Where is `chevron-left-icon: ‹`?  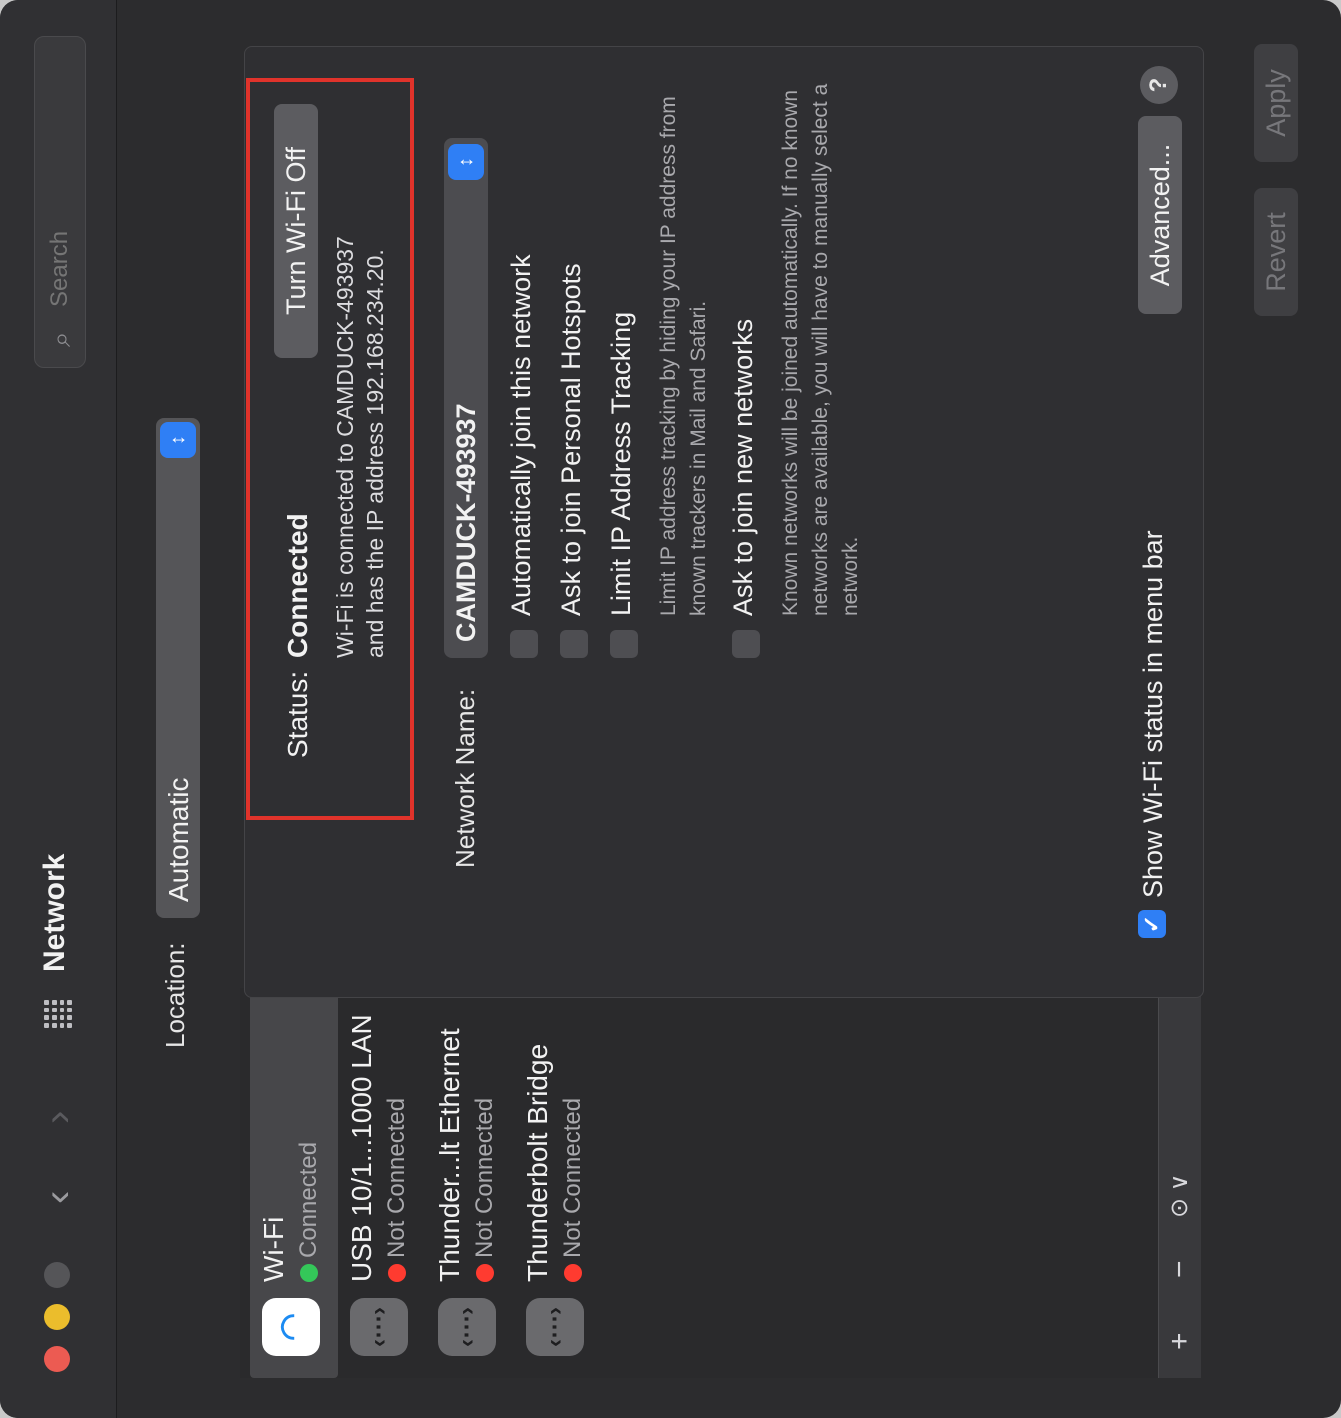 chevron-left-icon: ‹ is located at coordinates (58, 1197).